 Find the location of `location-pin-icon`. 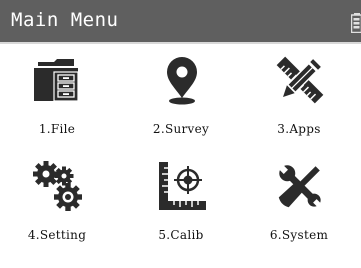

location-pin-icon is located at coordinates (182, 81).